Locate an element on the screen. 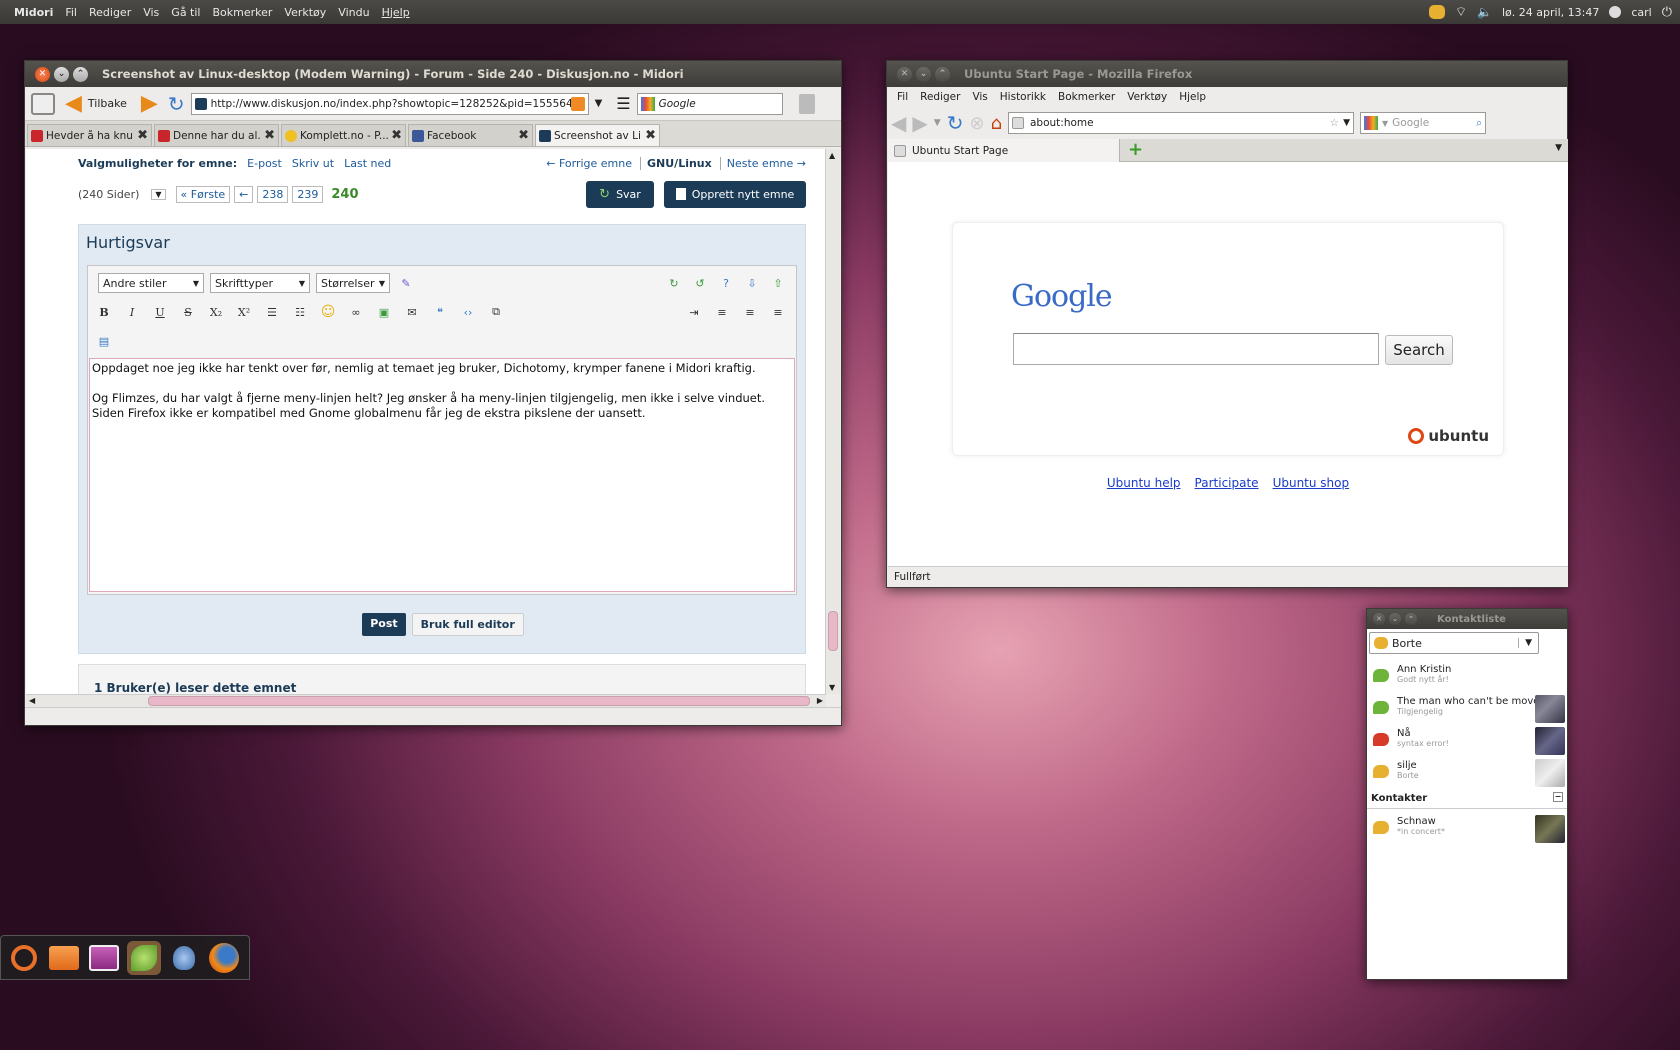 This screenshot has height=1050, width=1680. contact-na: Nå syntax error! is located at coordinates (1467, 741).